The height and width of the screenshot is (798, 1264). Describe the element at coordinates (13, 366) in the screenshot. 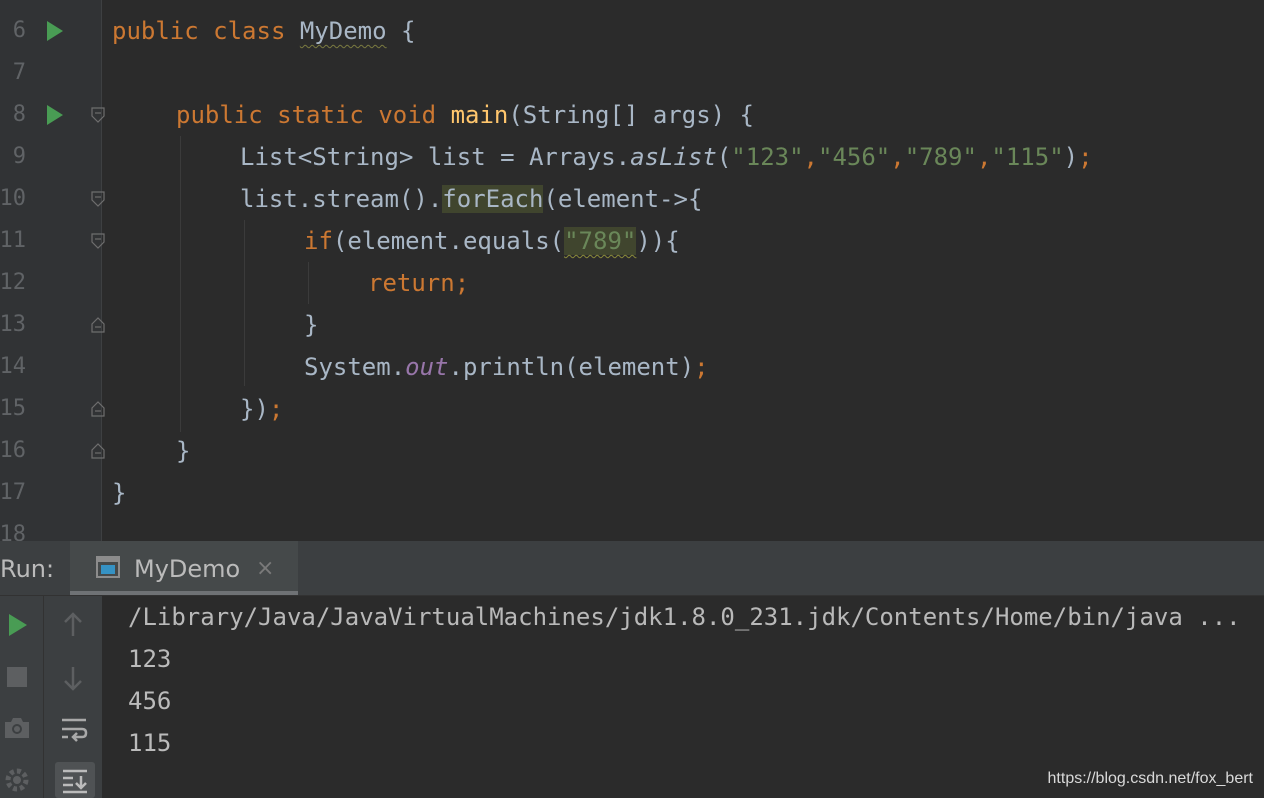

I see `line-number: 14` at that location.